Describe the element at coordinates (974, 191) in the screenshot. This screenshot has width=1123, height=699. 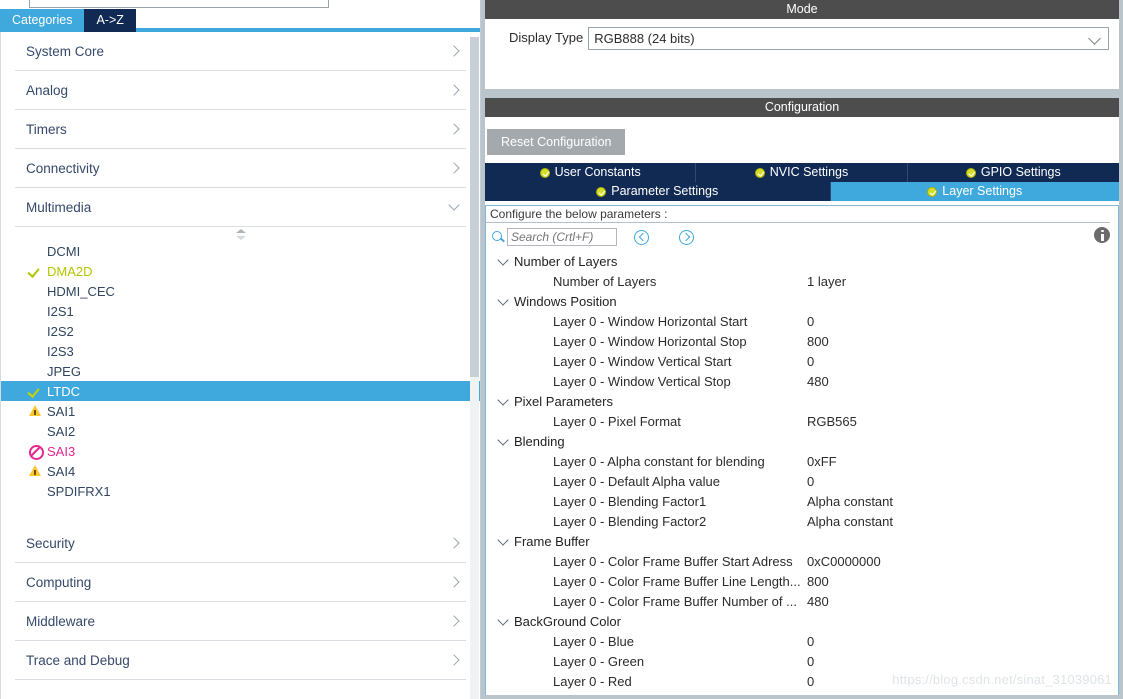
I see `tab-layer-settings: Layer Settings` at that location.